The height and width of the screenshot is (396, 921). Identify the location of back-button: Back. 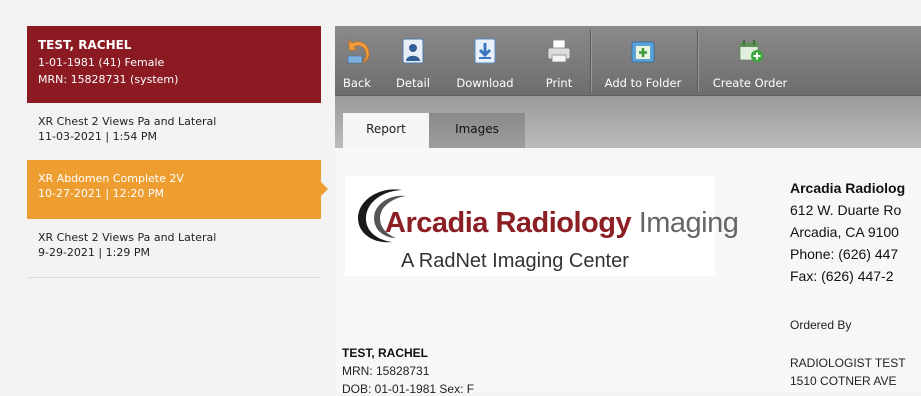
(357, 60).